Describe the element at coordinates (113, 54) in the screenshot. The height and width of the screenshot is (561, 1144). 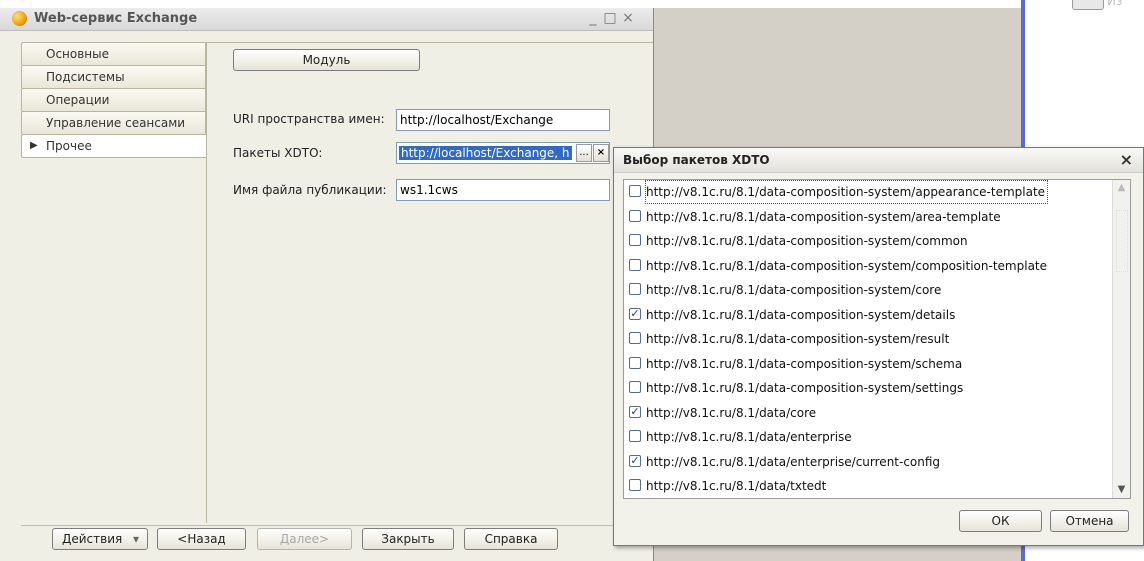
I see `tab-osnovnye: Основные` at that location.